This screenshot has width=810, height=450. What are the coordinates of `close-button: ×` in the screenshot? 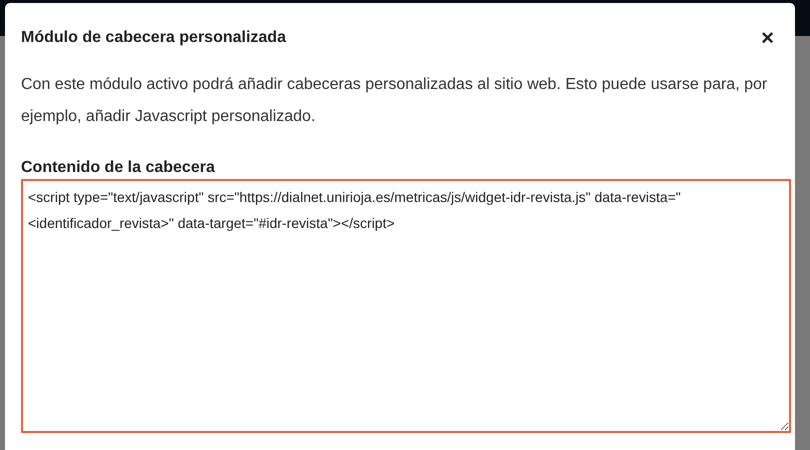 It's located at (767, 38).